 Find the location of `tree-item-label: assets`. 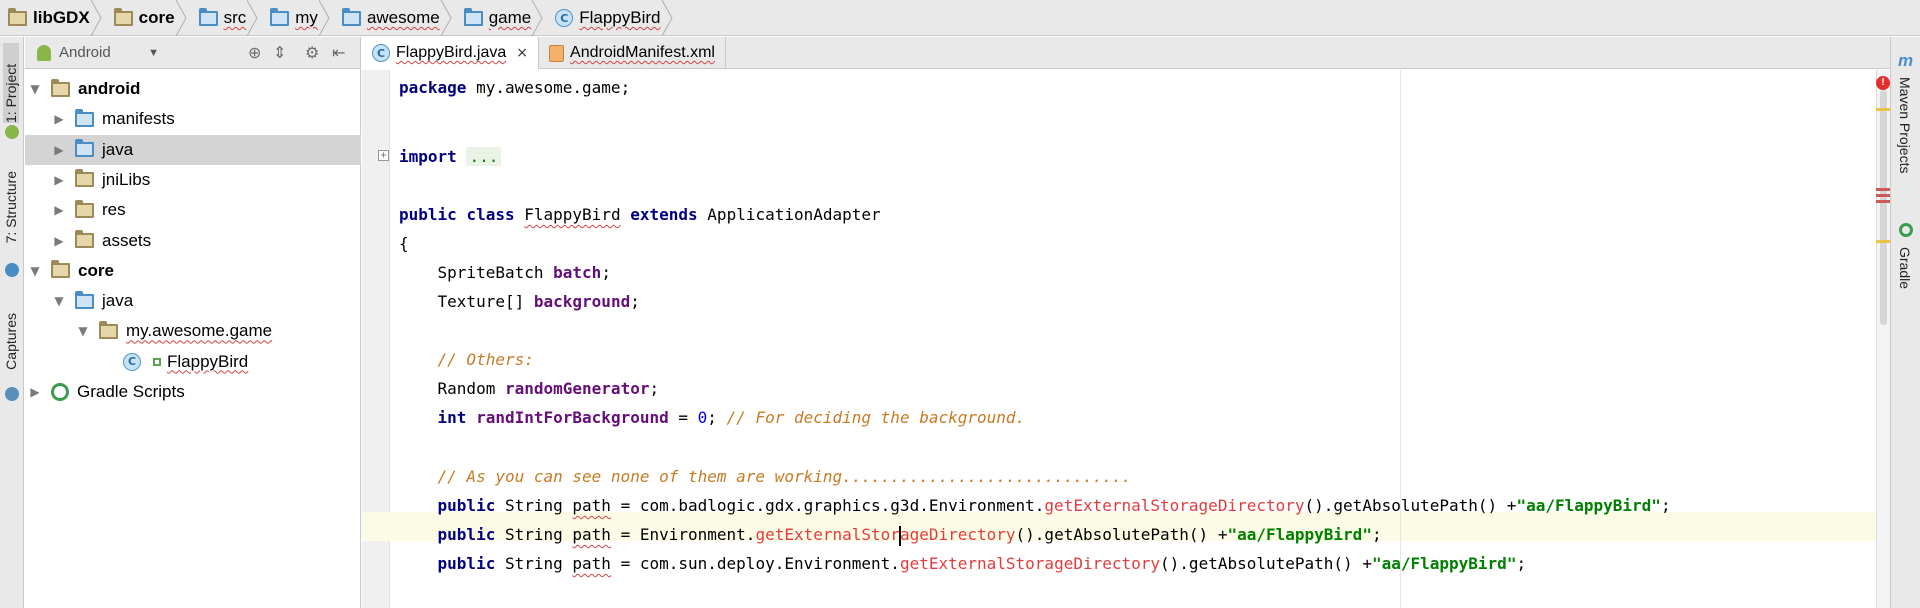

tree-item-label: assets is located at coordinates (127, 240).